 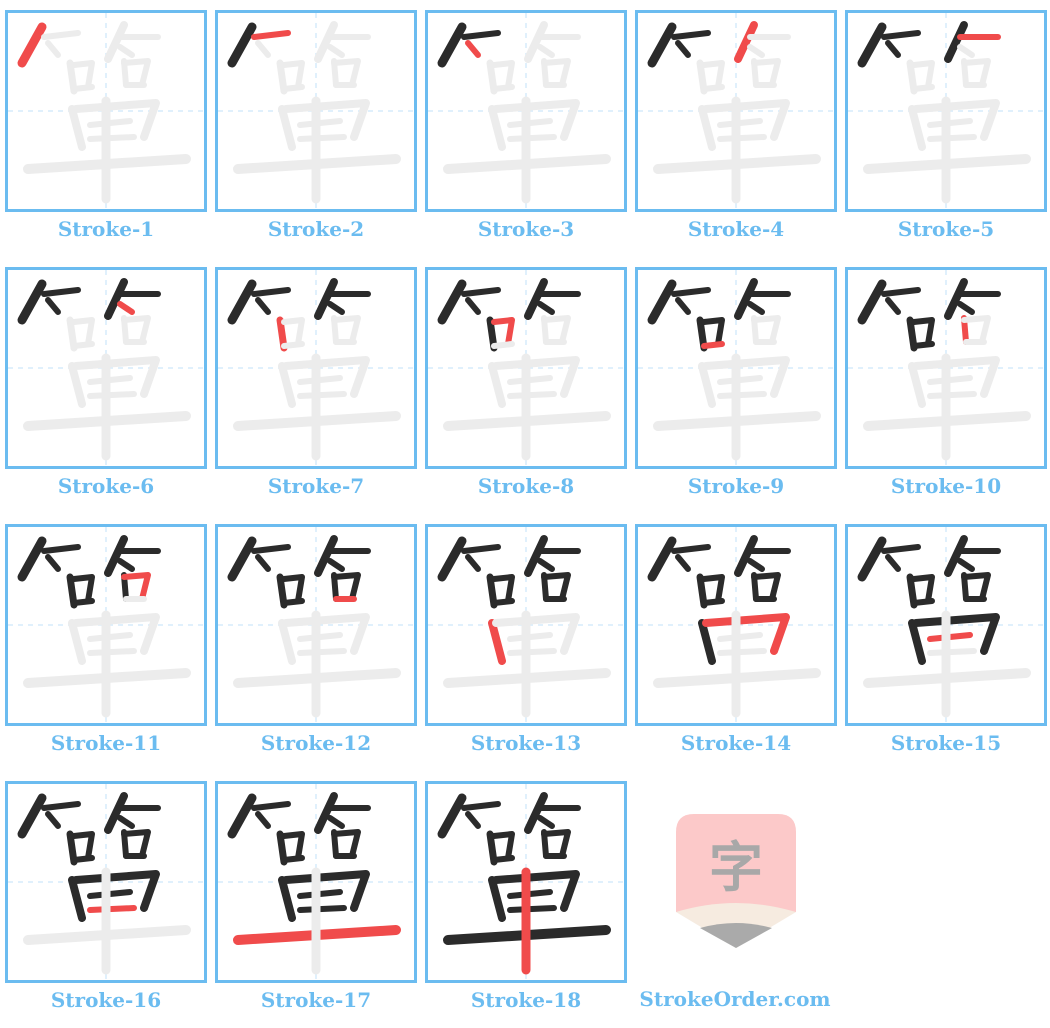 What do you see at coordinates (736, 743) in the screenshot?
I see `stroke-label: Stroke-14` at bounding box center [736, 743].